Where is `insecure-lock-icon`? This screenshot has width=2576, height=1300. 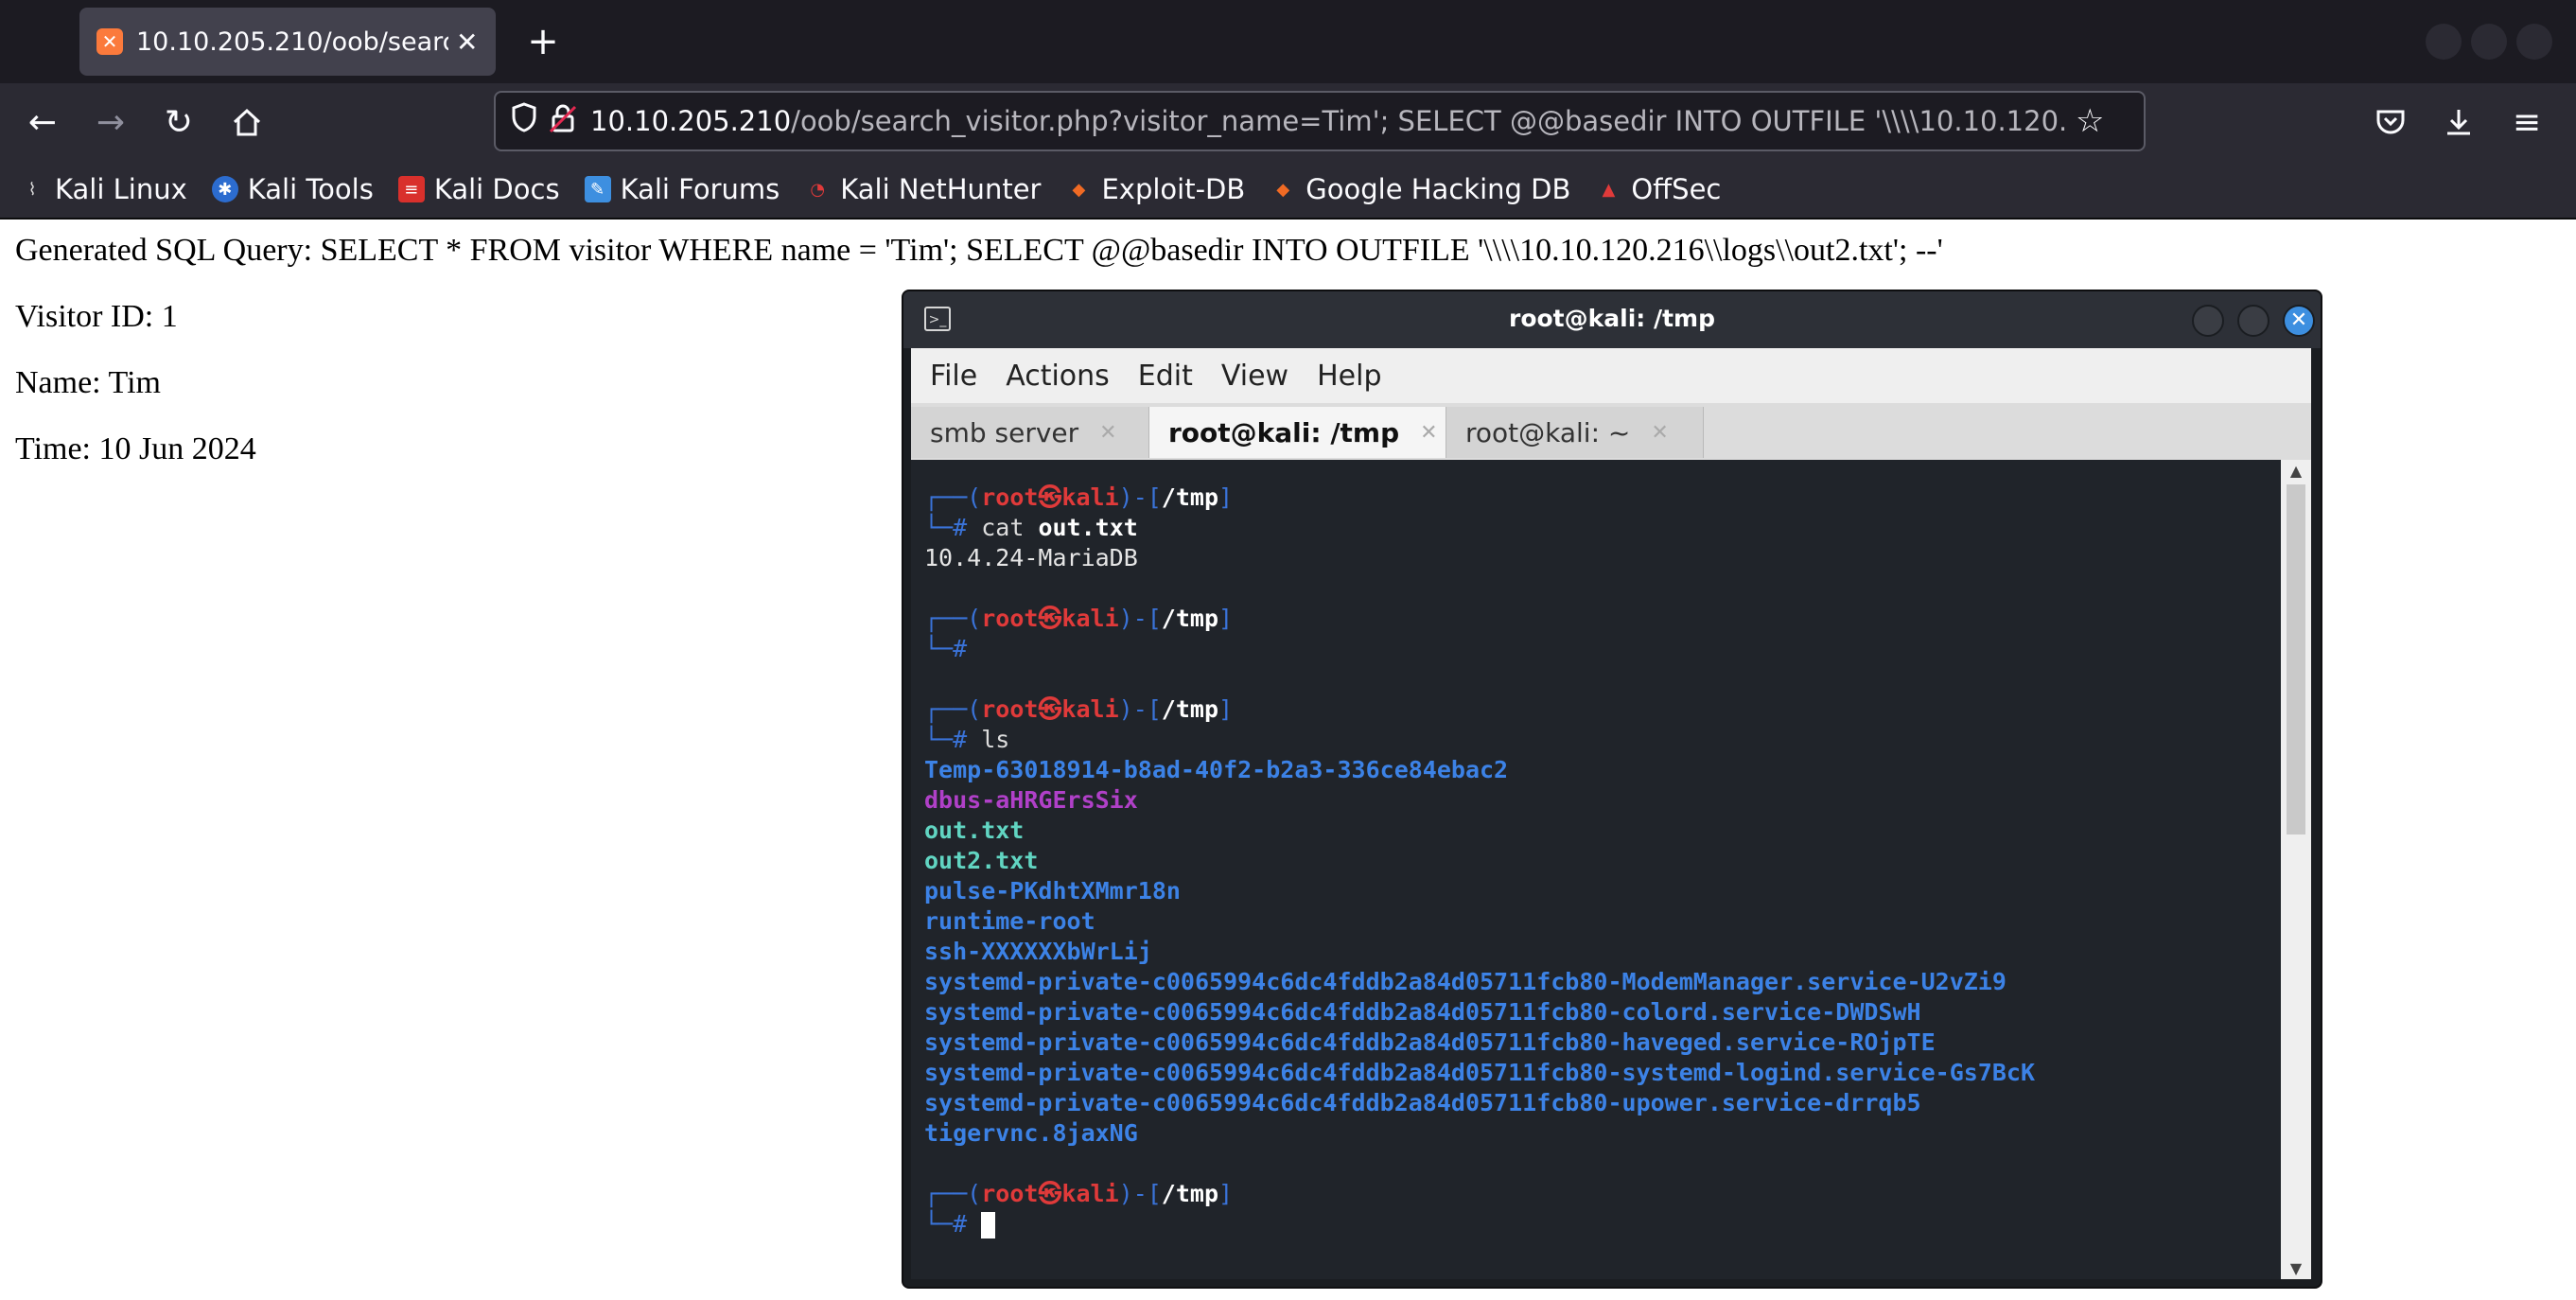 insecure-lock-icon is located at coordinates (569, 121).